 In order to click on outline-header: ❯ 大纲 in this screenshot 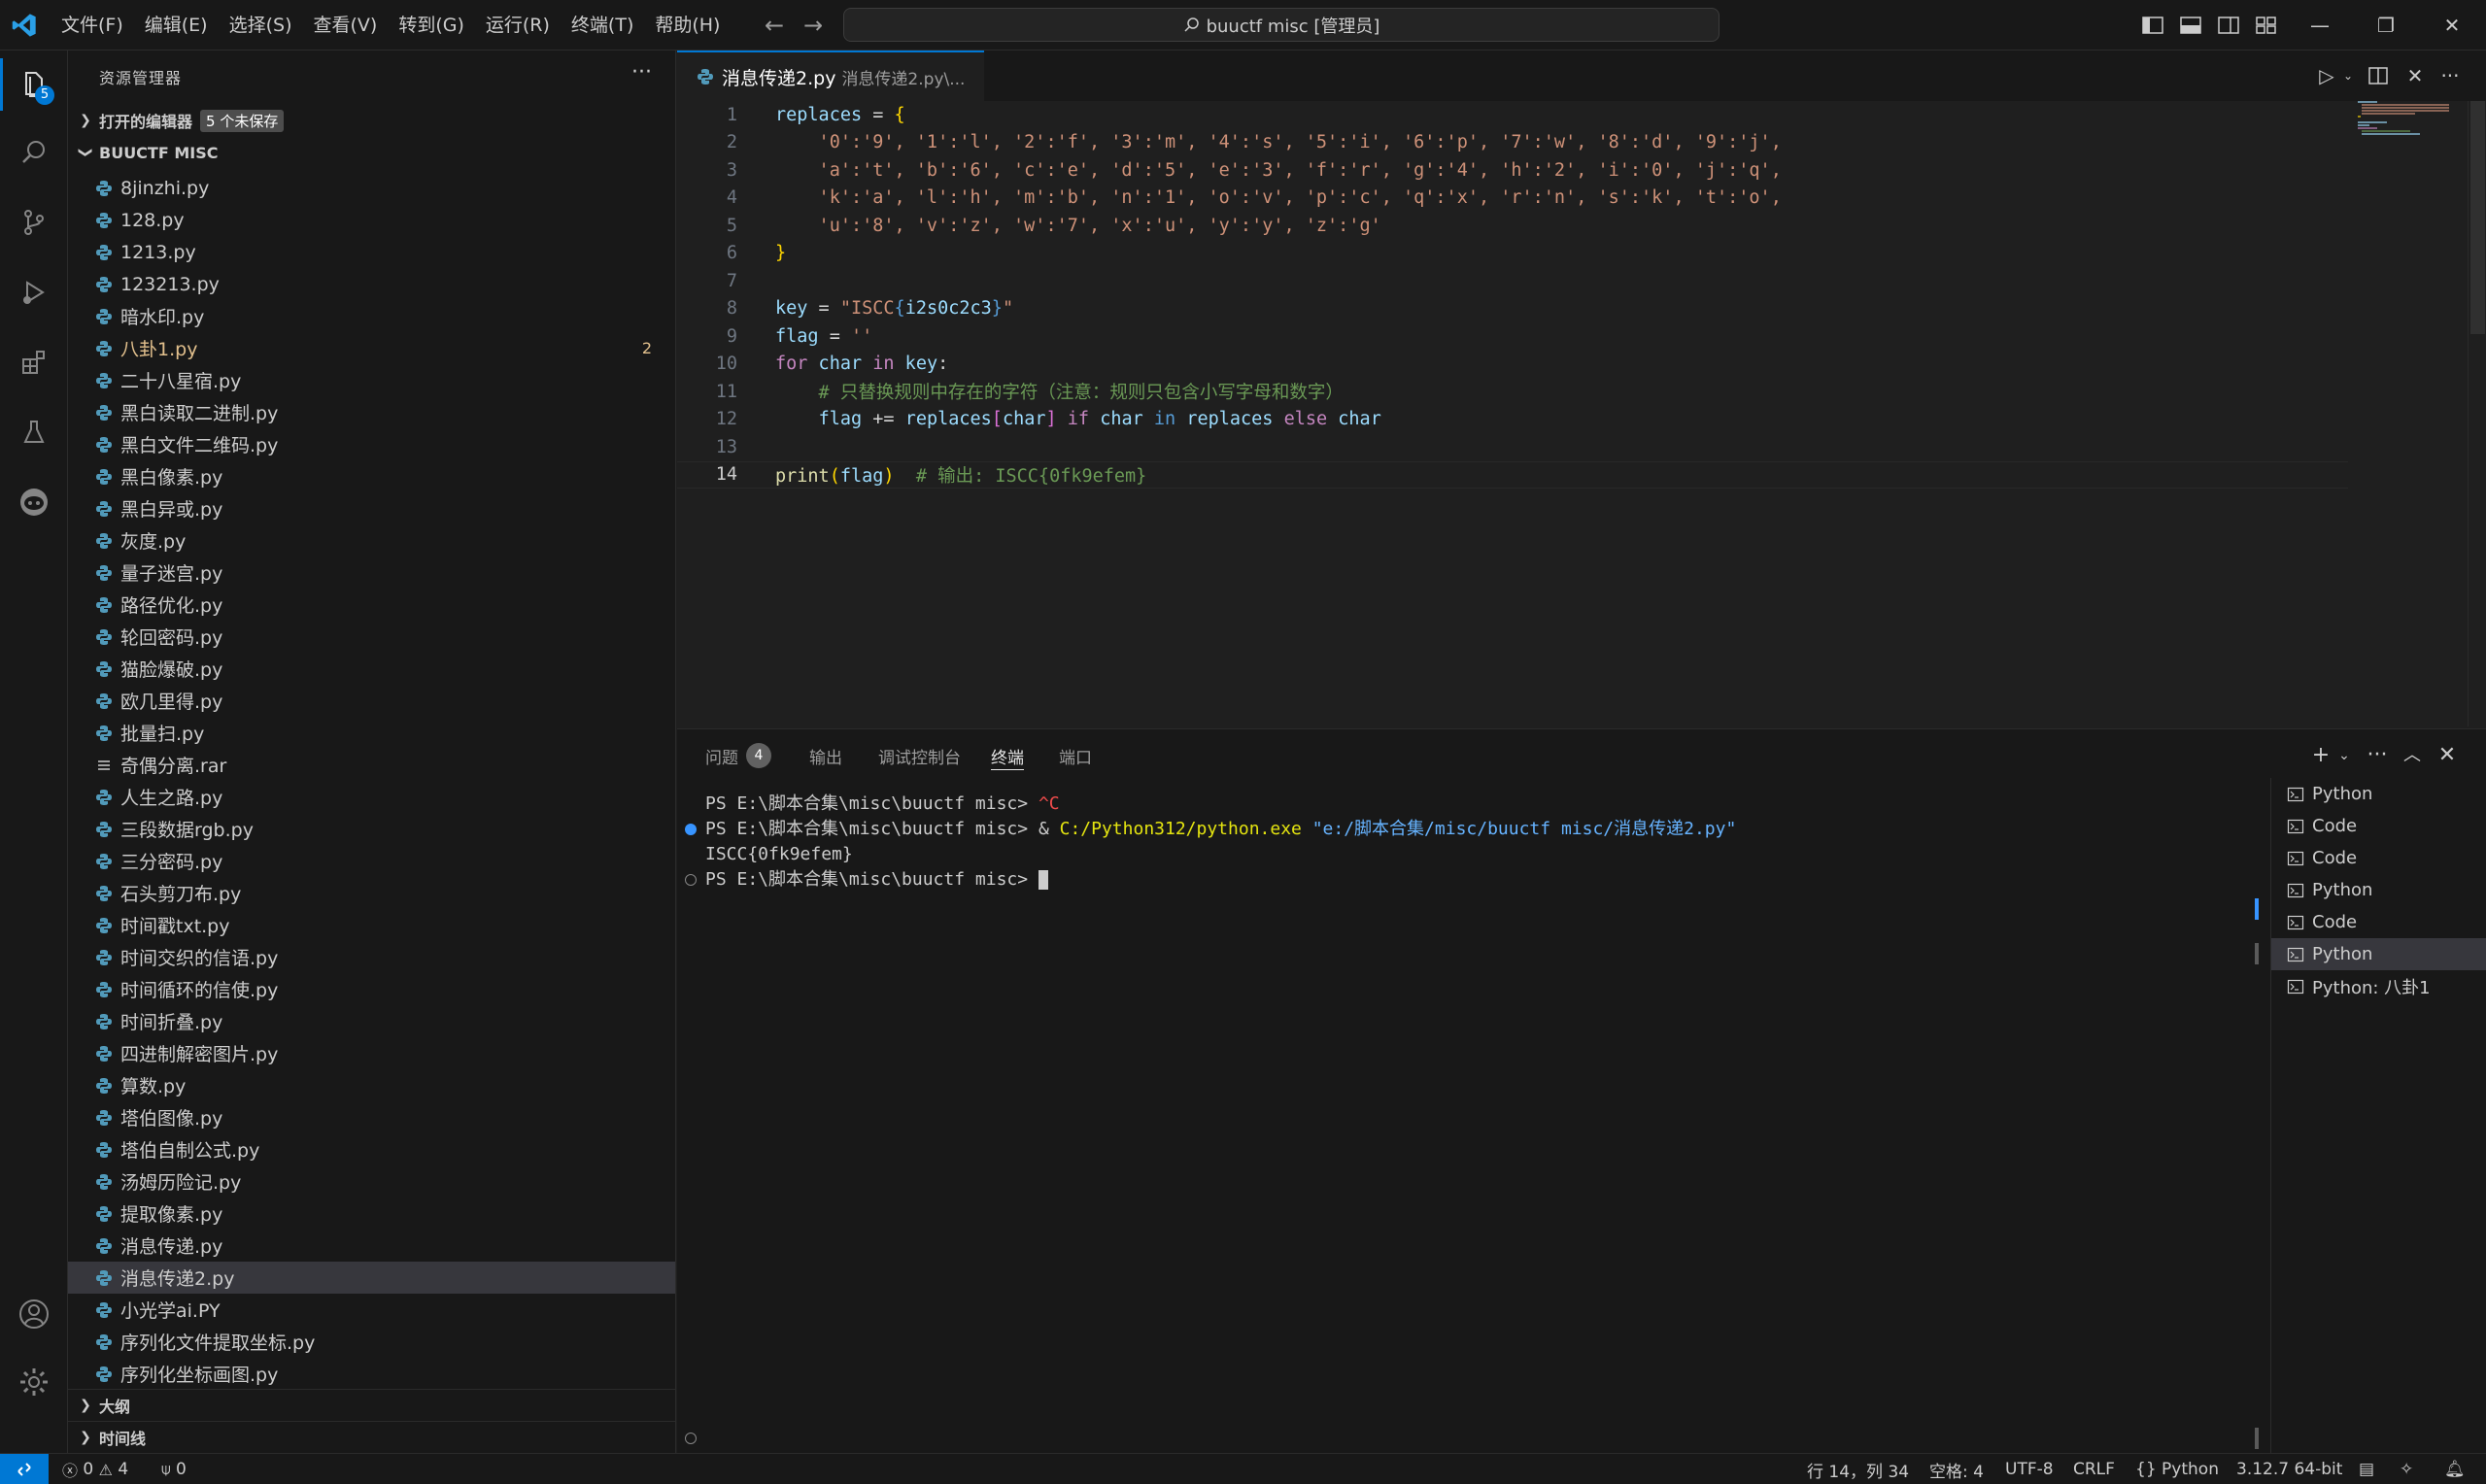, I will do `click(371, 1404)`.